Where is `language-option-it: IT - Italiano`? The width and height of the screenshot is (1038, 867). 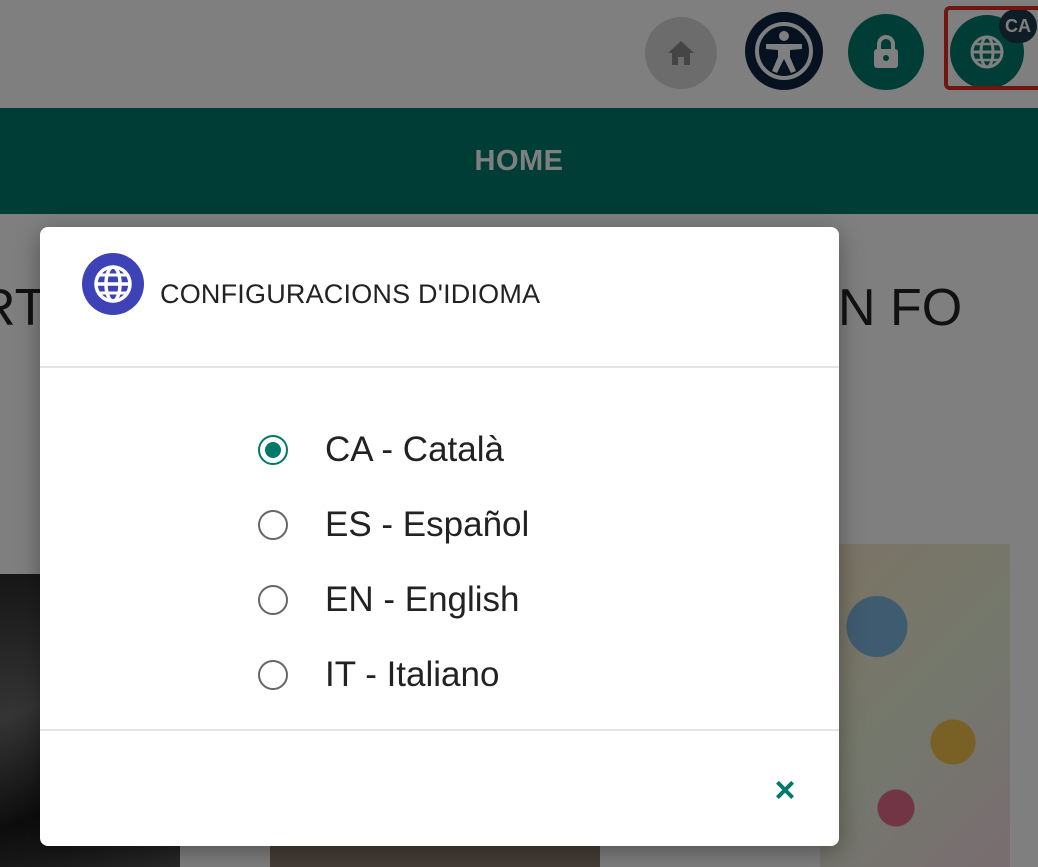
language-option-it: IT - Italiano is located at coordinates (393, 674).